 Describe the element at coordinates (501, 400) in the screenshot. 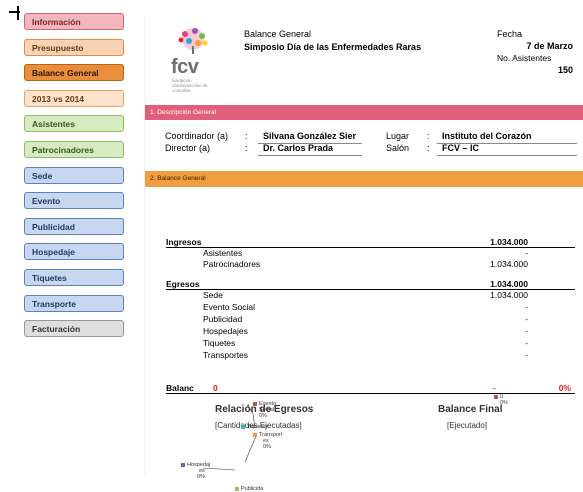

I see `legend-final-0: 0 0%` at that location.